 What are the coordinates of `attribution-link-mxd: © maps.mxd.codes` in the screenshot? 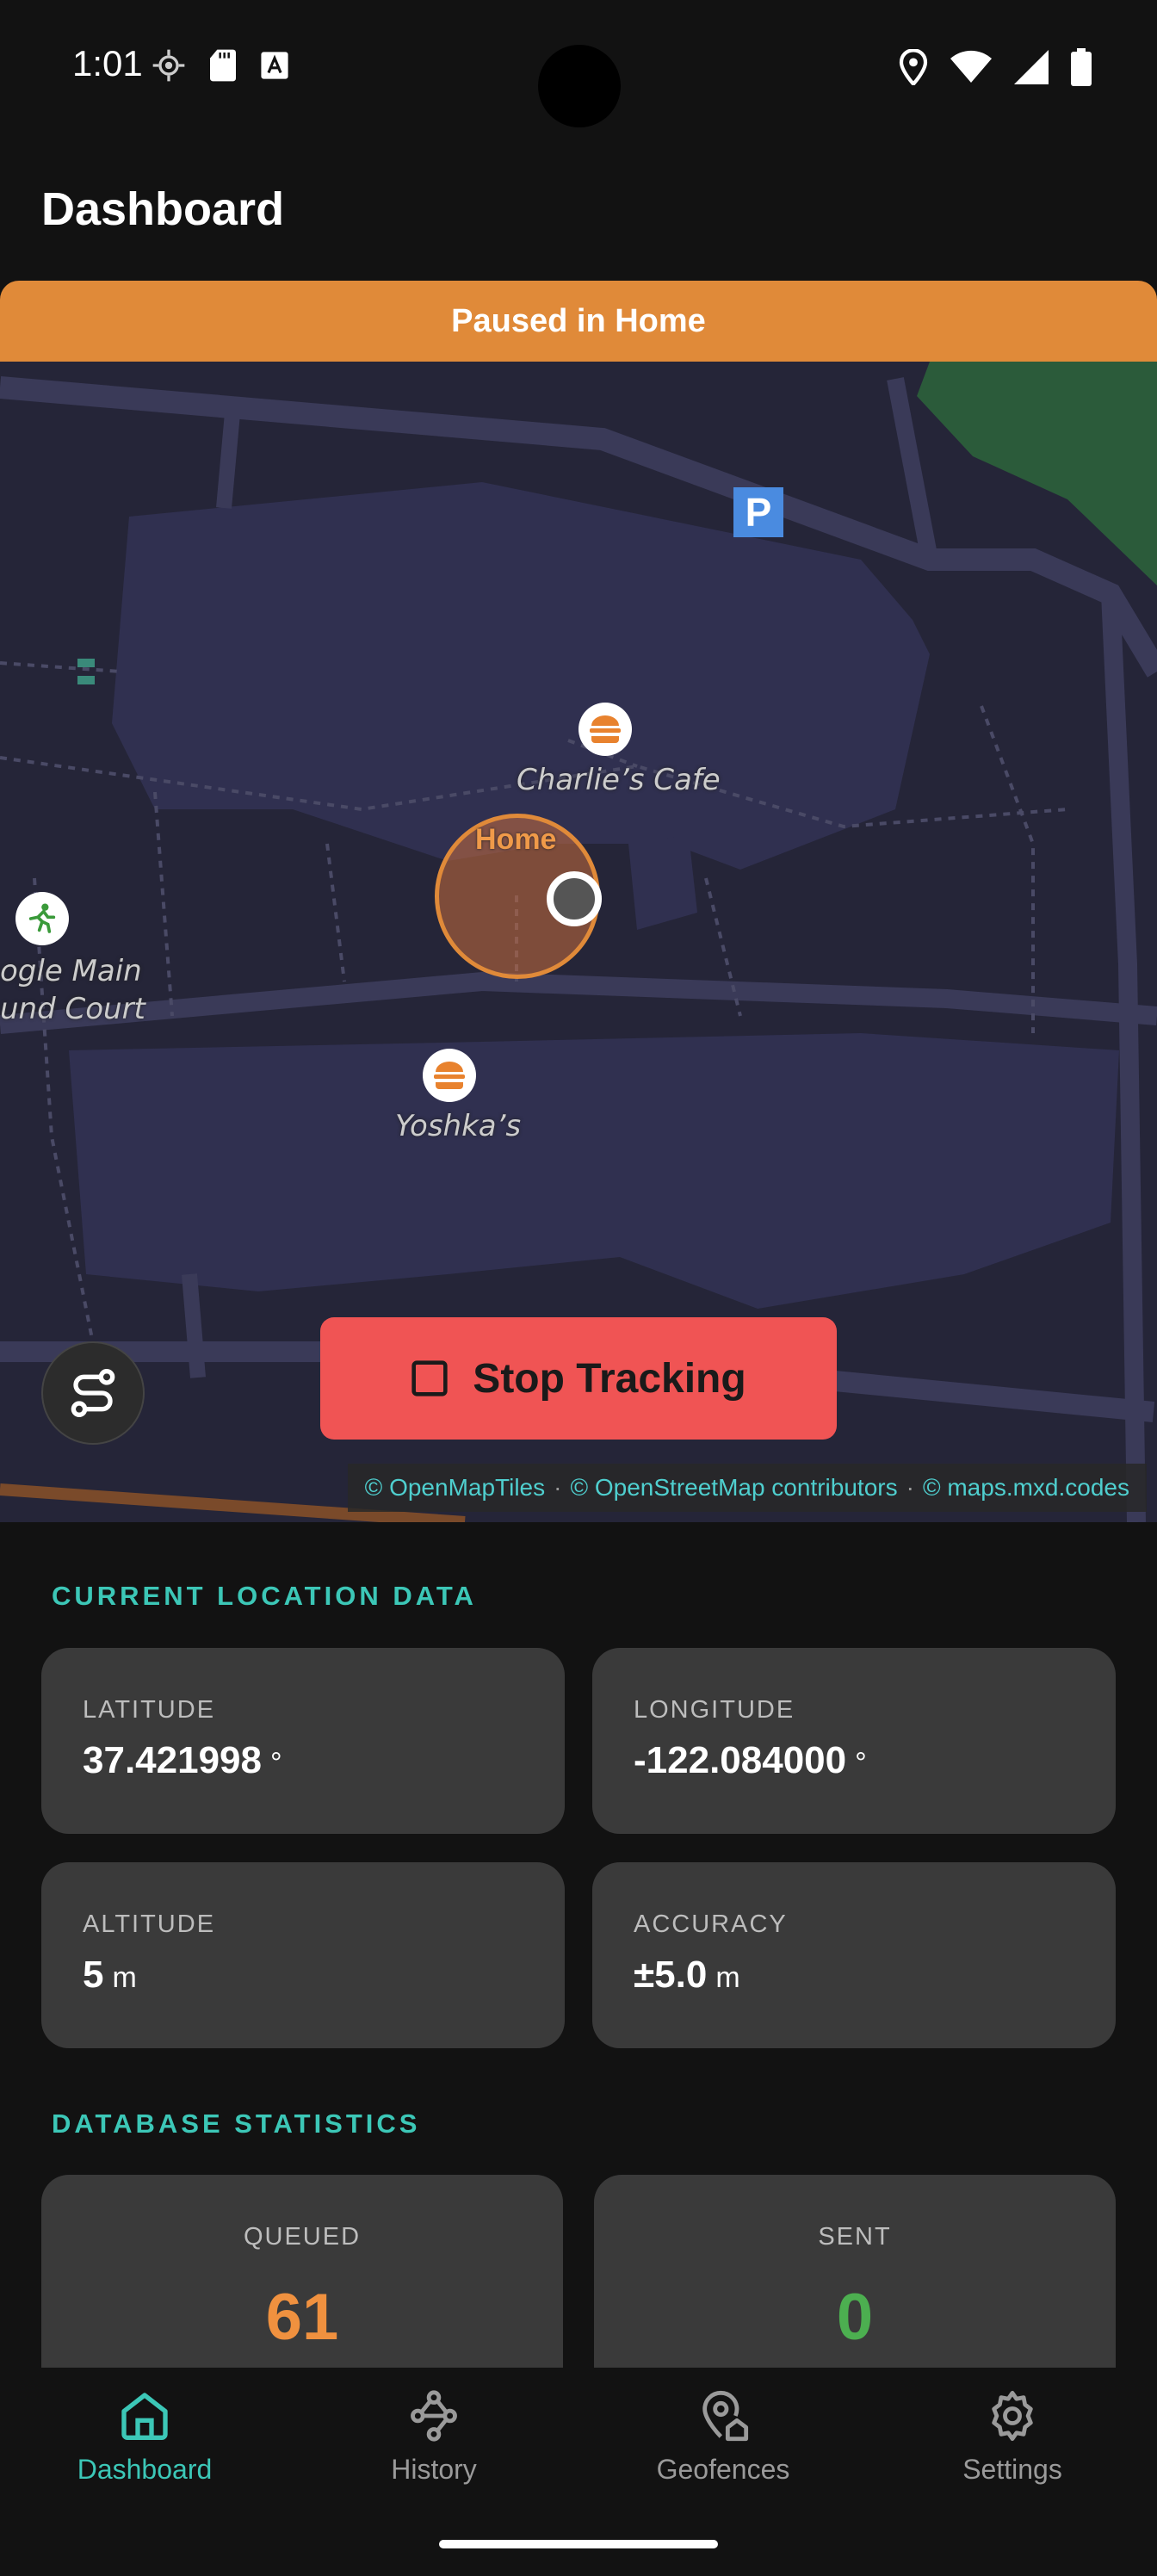 It's located at (1026, 1488).